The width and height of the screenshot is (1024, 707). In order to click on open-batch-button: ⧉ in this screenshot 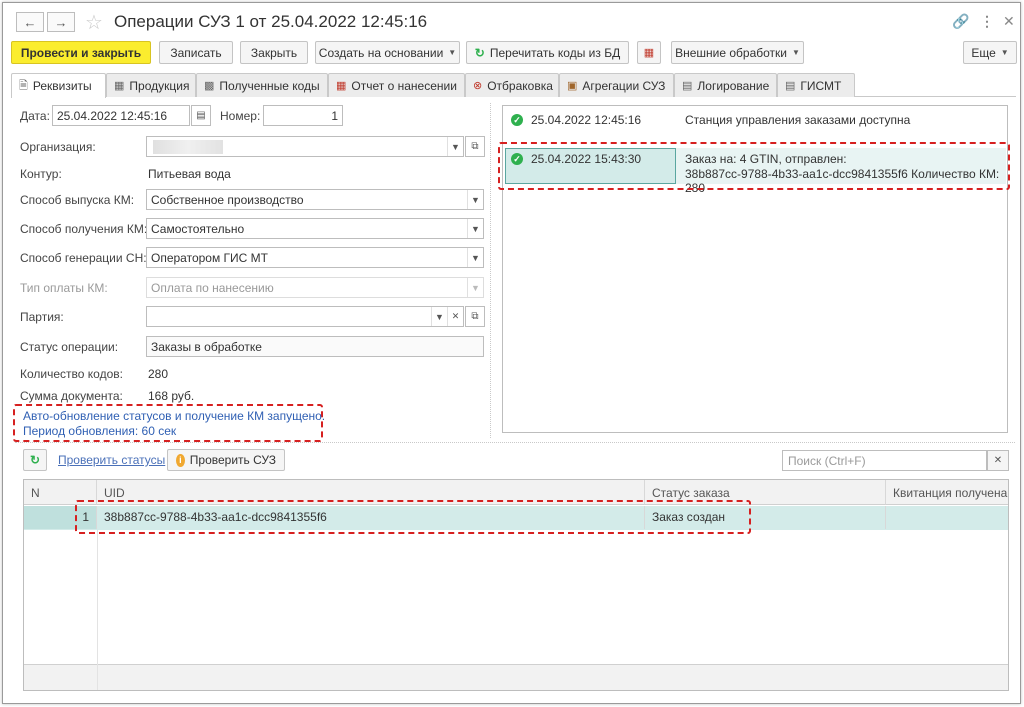, I will do `click(475, 316)`.